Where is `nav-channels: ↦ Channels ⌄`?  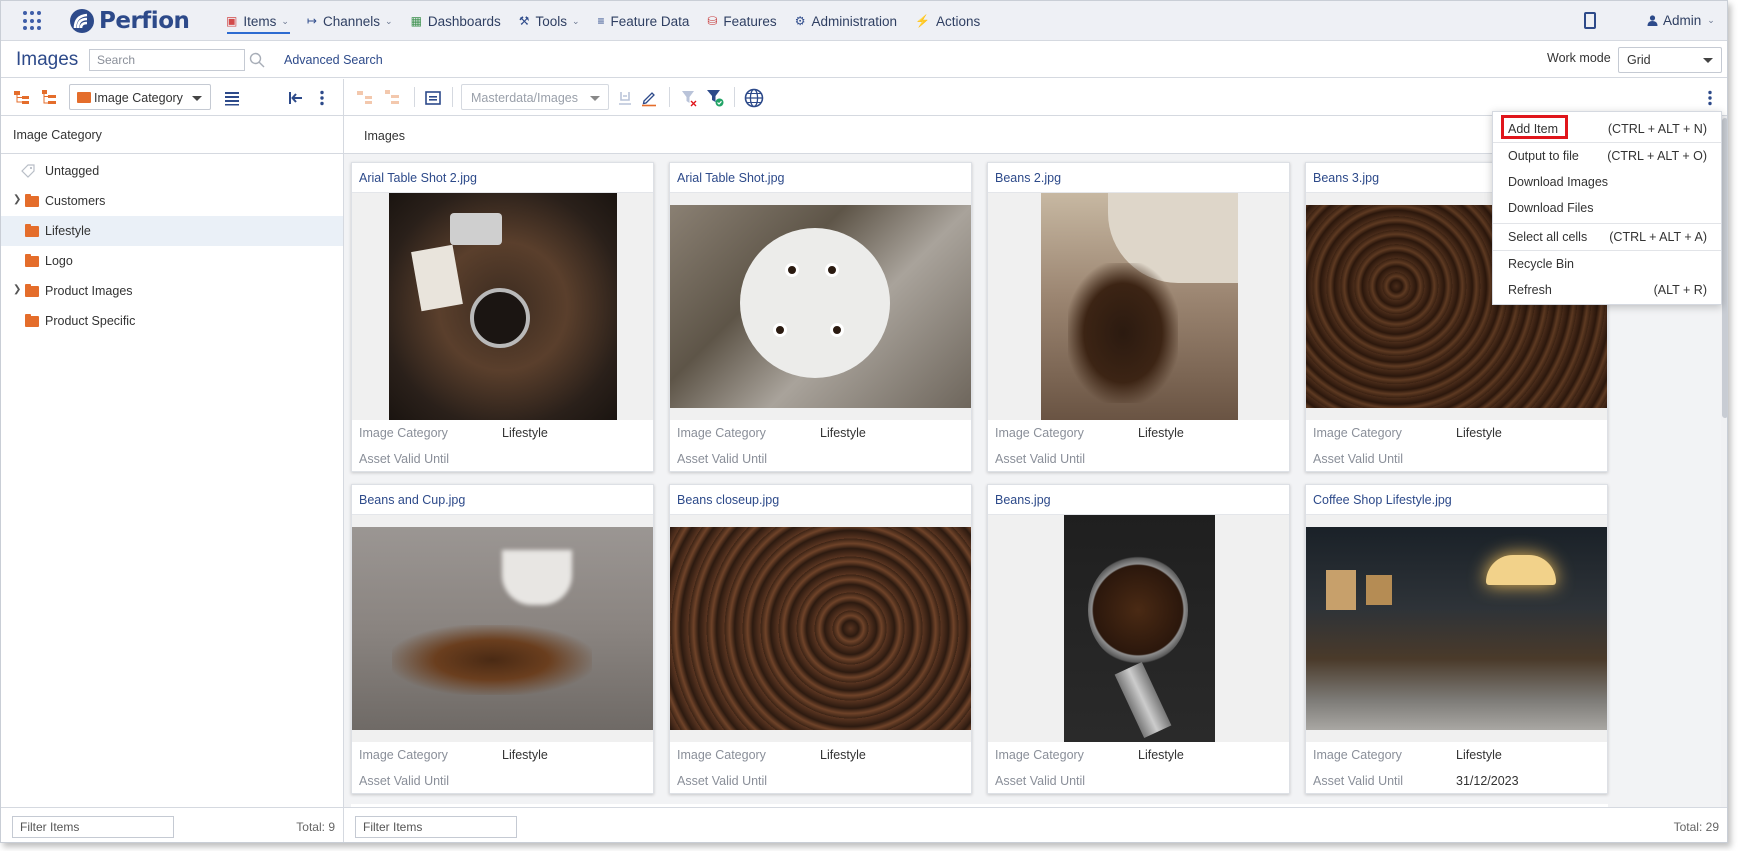 nav-channels: ↦ Channels ⌄ is located at coordinates (350, 21).